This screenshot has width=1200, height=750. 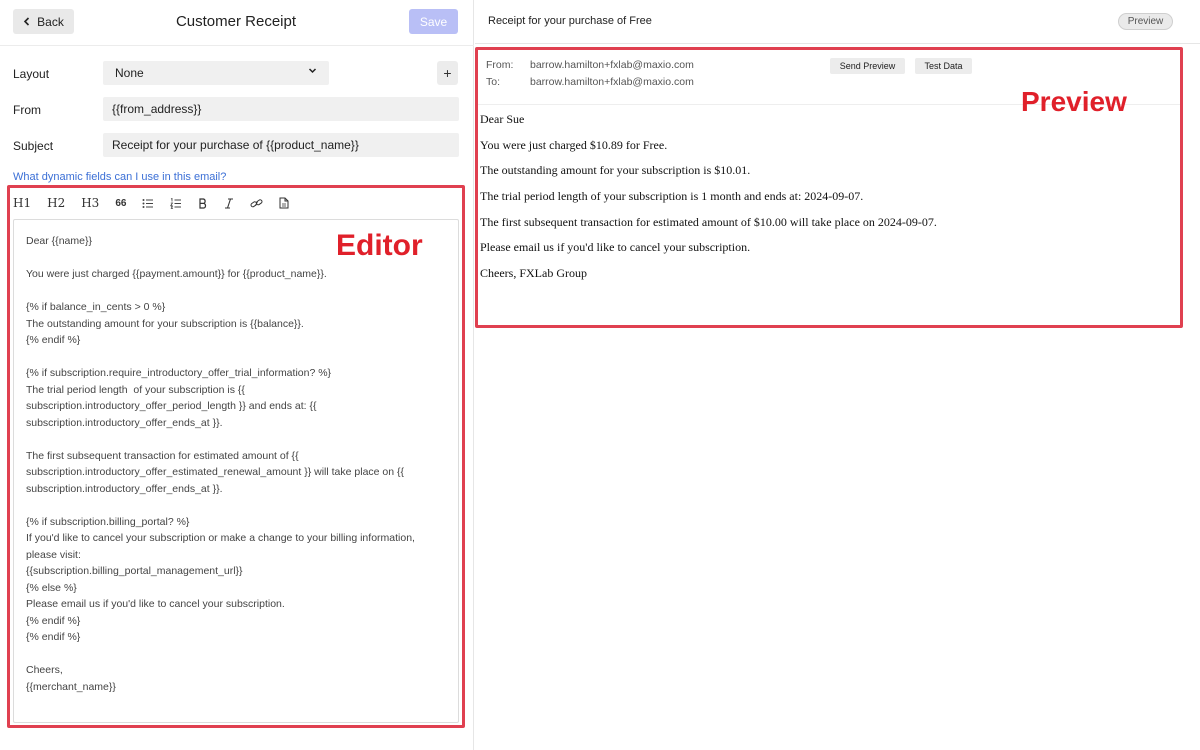 I want to click on editor-header: Back Customer Receipt Save, so click(x=237, y=23).